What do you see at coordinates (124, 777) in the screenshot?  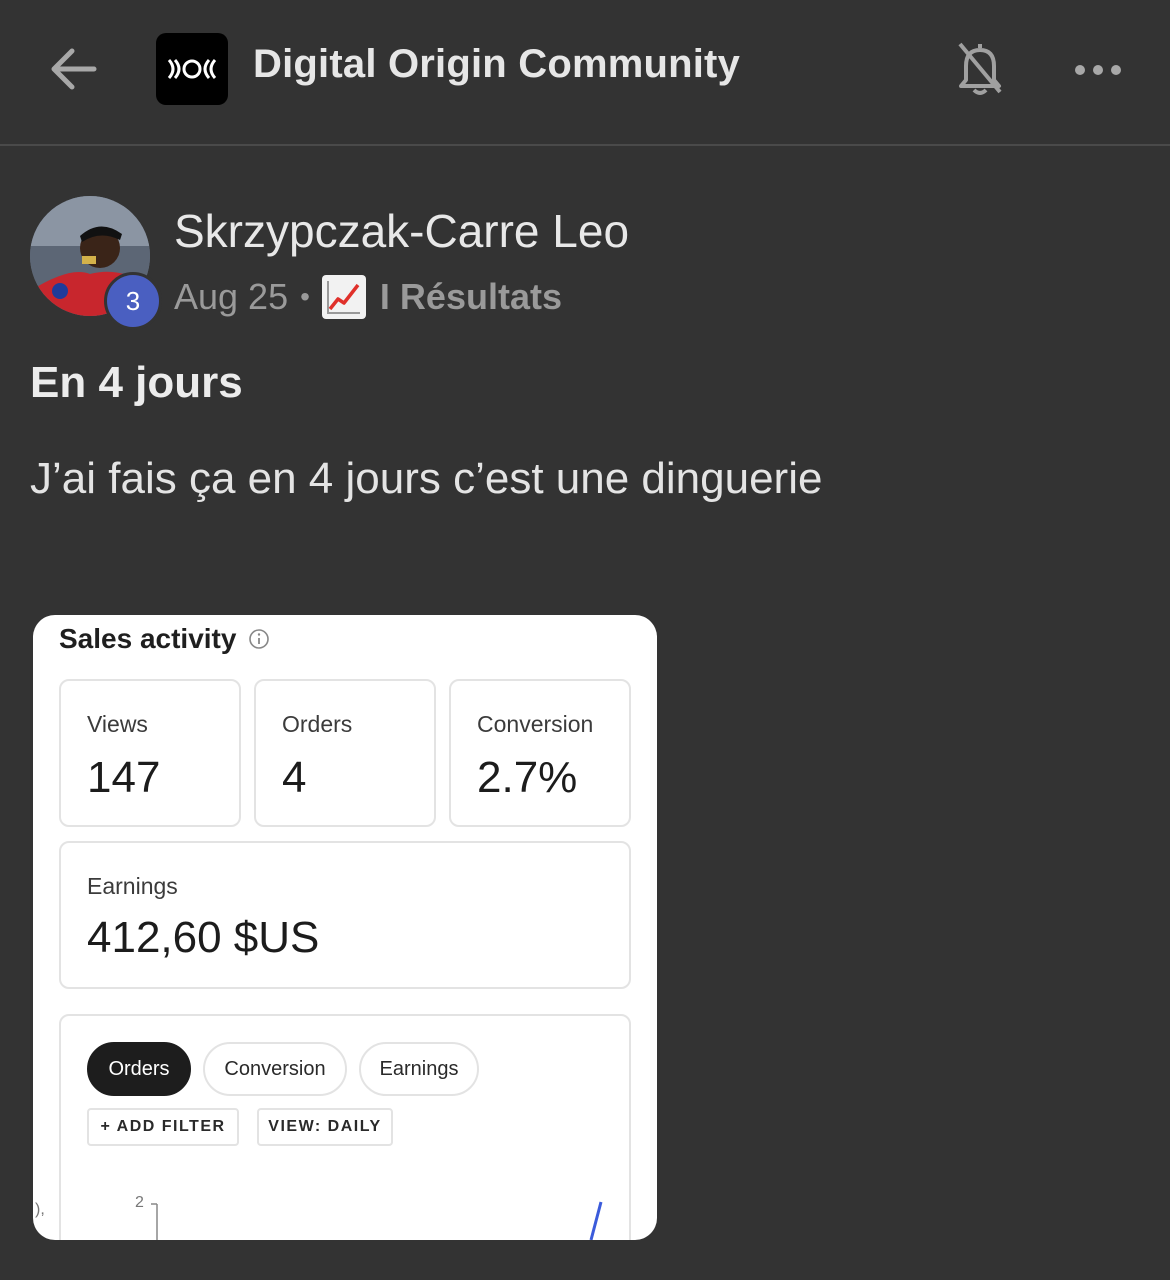 I see `views-value: 147` at bounding box center [124, 777].